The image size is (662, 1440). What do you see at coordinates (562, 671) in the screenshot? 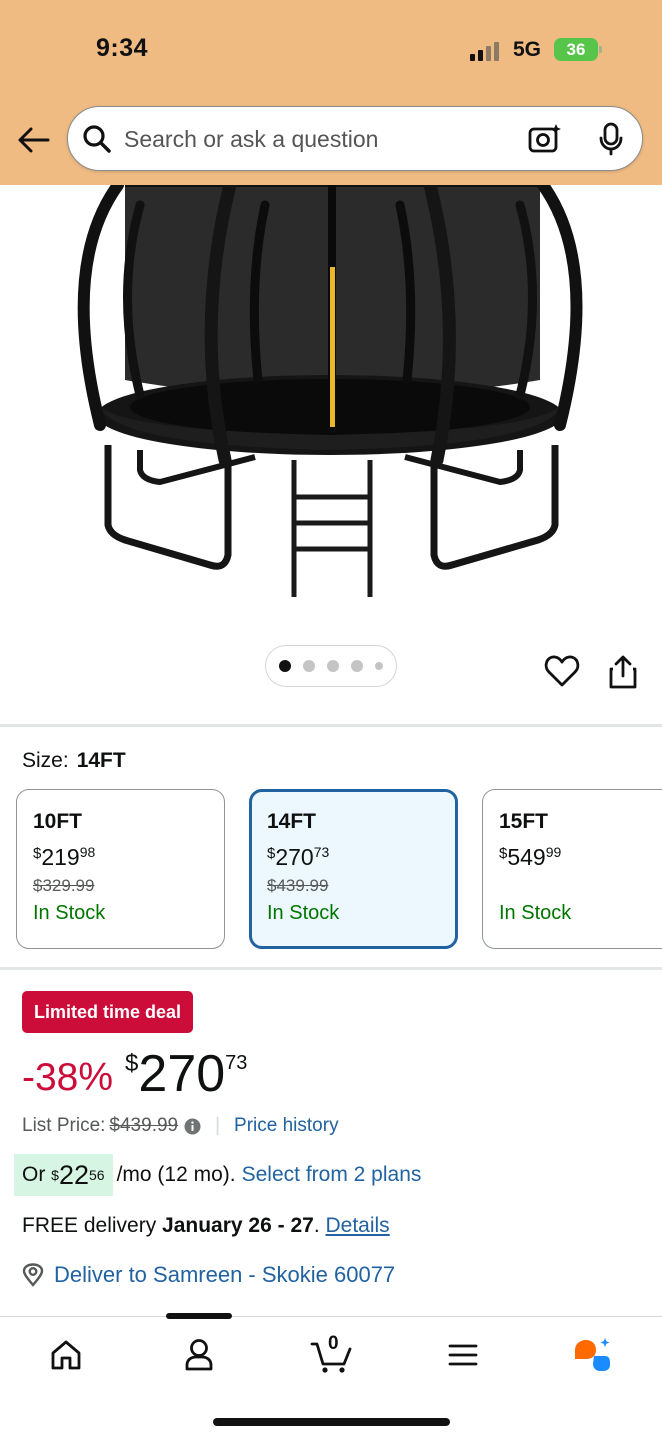
I see `heart-icon` at bounding box center [562, 671].